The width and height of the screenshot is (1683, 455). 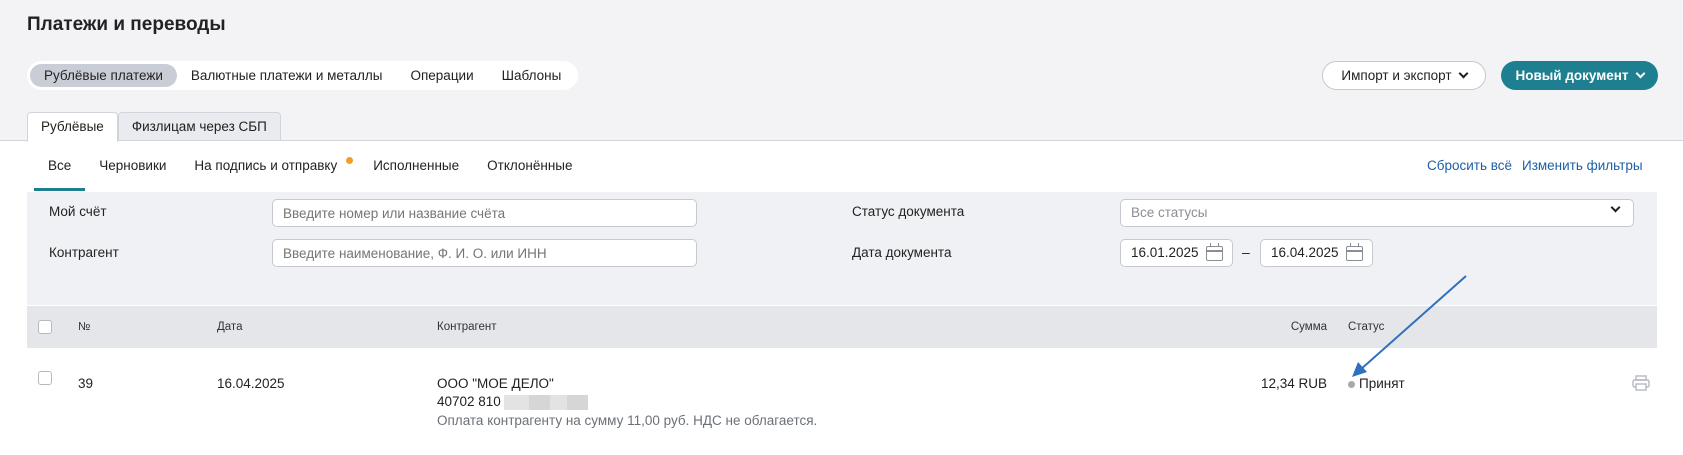 I want to click on reset-all-link: Сбросить всё, so click(x=1469, y=166).